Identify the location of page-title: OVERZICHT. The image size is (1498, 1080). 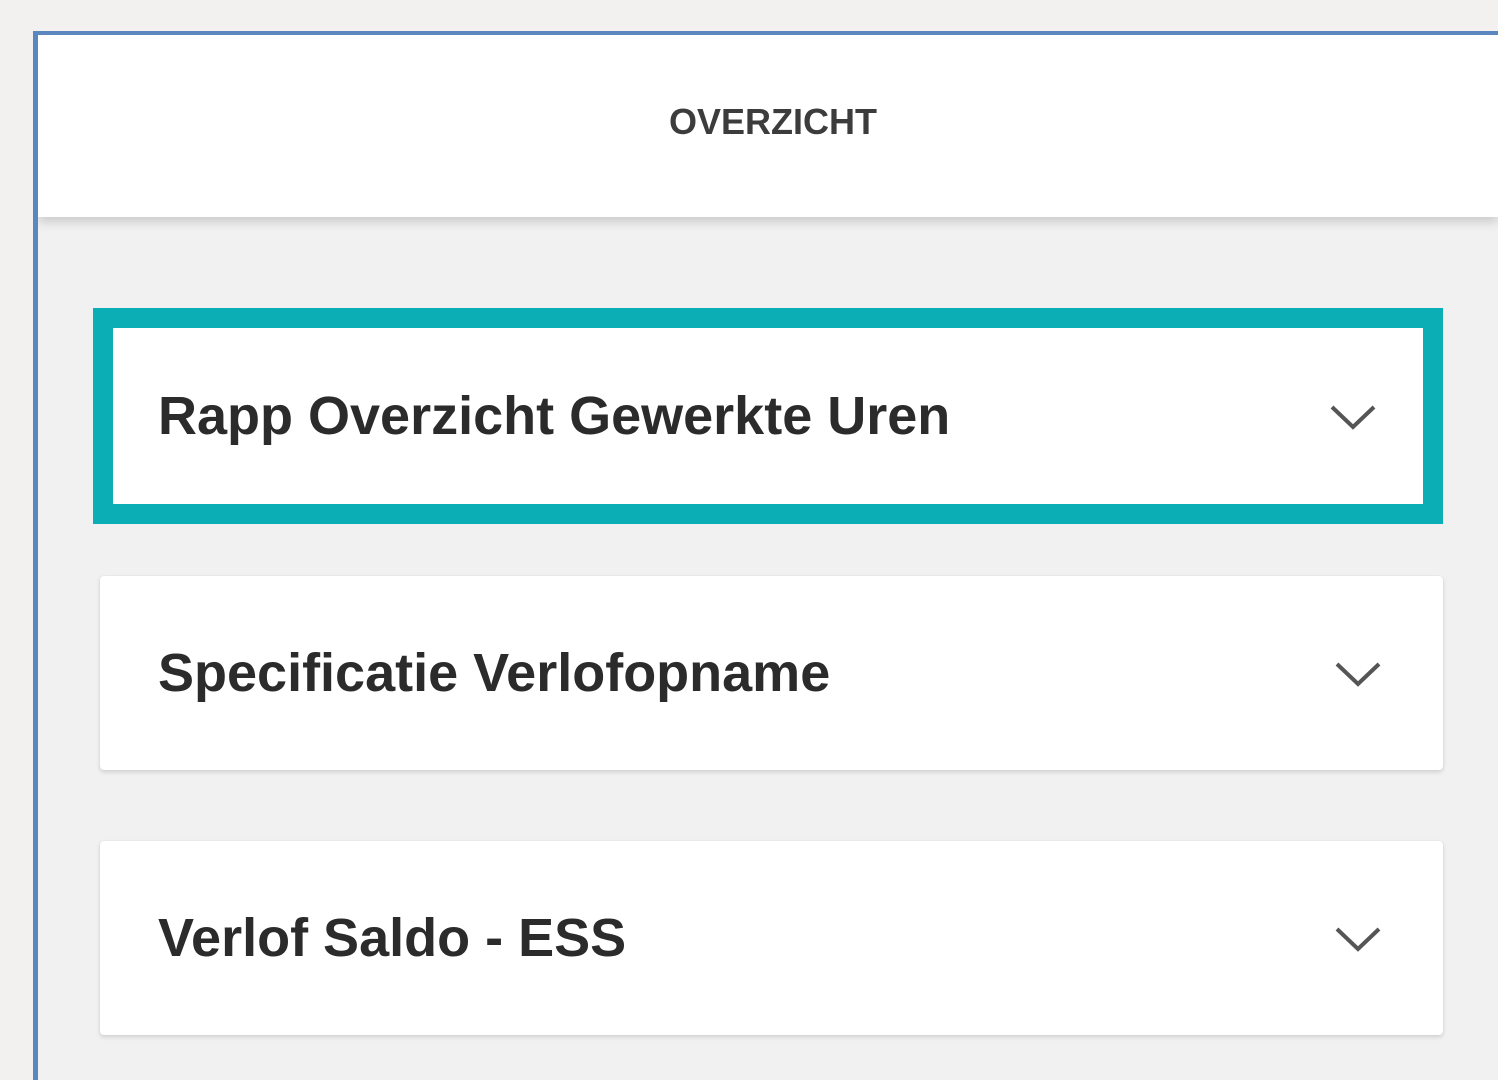
(772, 121).